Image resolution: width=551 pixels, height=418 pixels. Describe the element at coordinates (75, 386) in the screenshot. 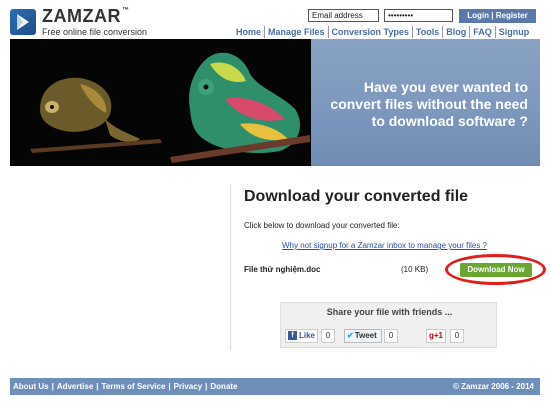

I see `footer-link-advertise: Advertise` at that location.